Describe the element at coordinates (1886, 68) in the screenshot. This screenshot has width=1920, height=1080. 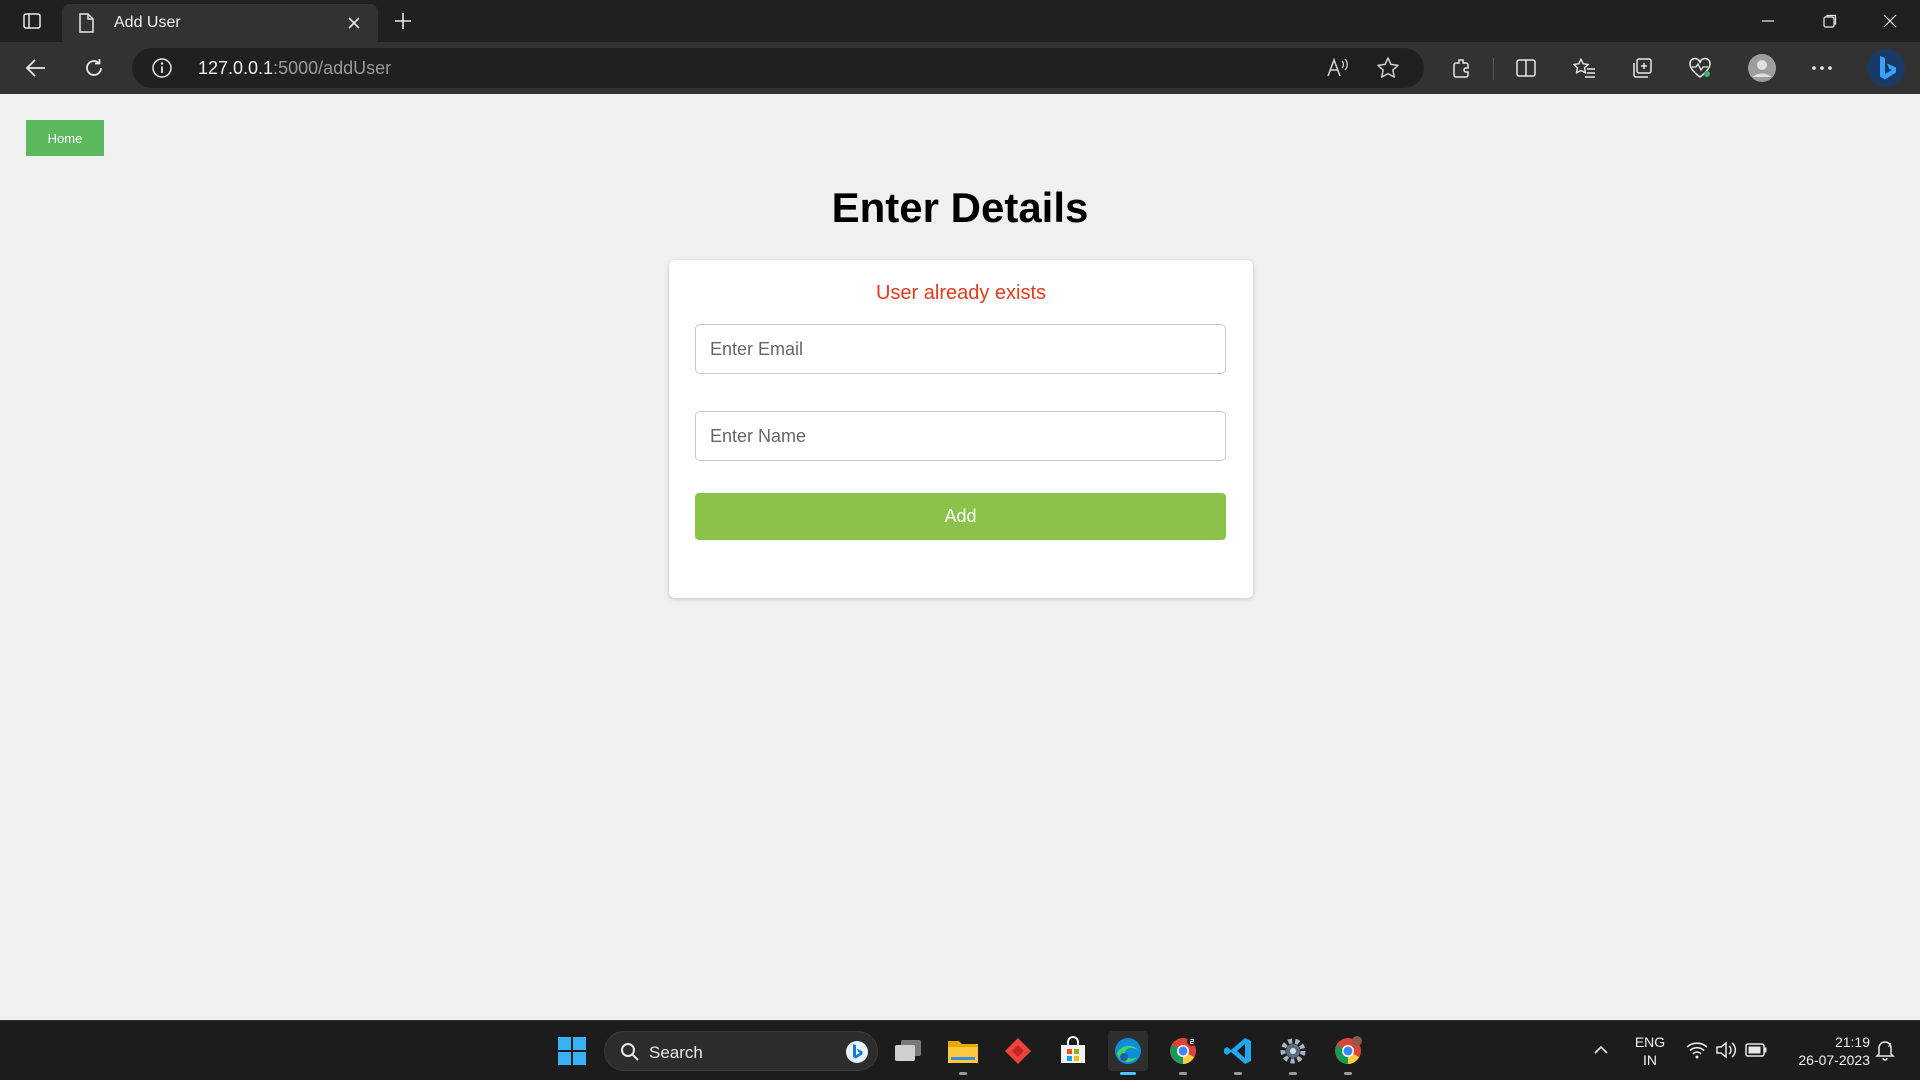
I see `bing-copilot-icon` at that location.